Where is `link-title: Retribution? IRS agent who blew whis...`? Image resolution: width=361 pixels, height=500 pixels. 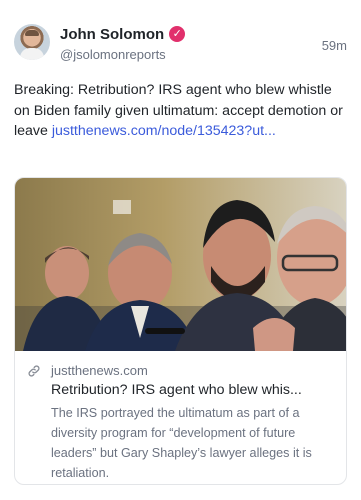
link-title: Retribution? IRS agent who blew whis... is located at coordinates (192, 390).